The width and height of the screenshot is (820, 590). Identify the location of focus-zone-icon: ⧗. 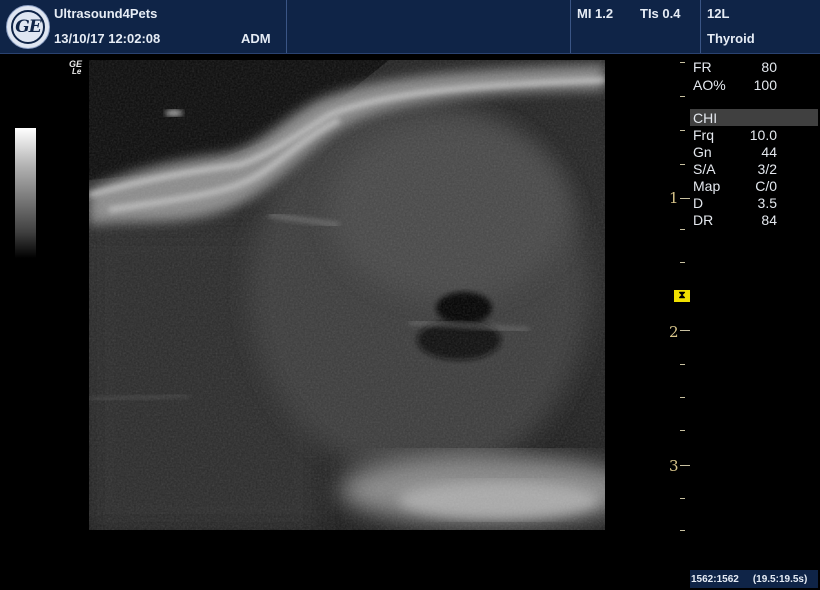
(682, 296).